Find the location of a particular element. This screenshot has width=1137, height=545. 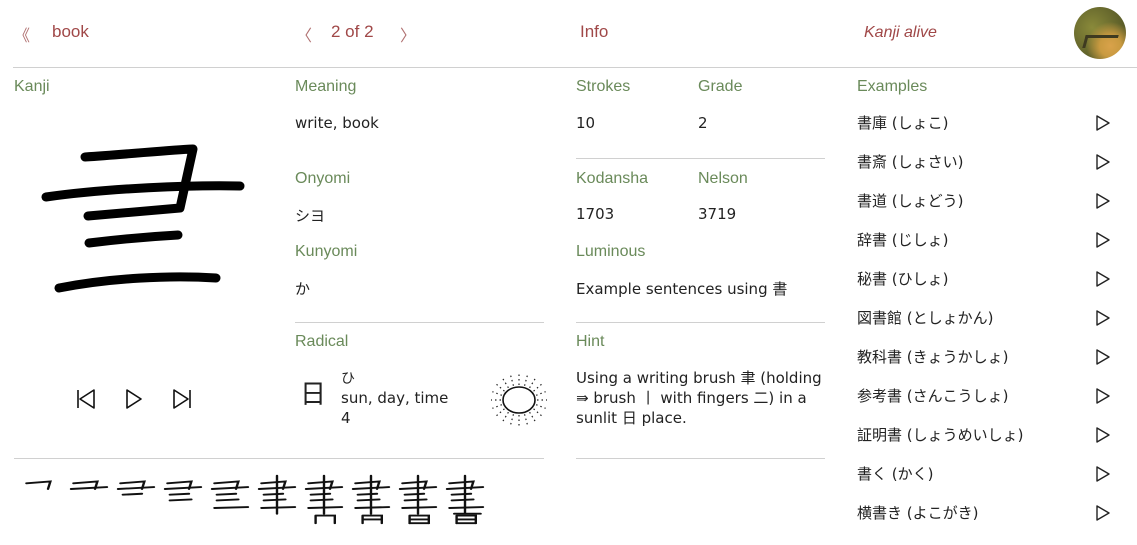

example-text: 秘書 (ひしょ) is located at coordinates (903, 279).